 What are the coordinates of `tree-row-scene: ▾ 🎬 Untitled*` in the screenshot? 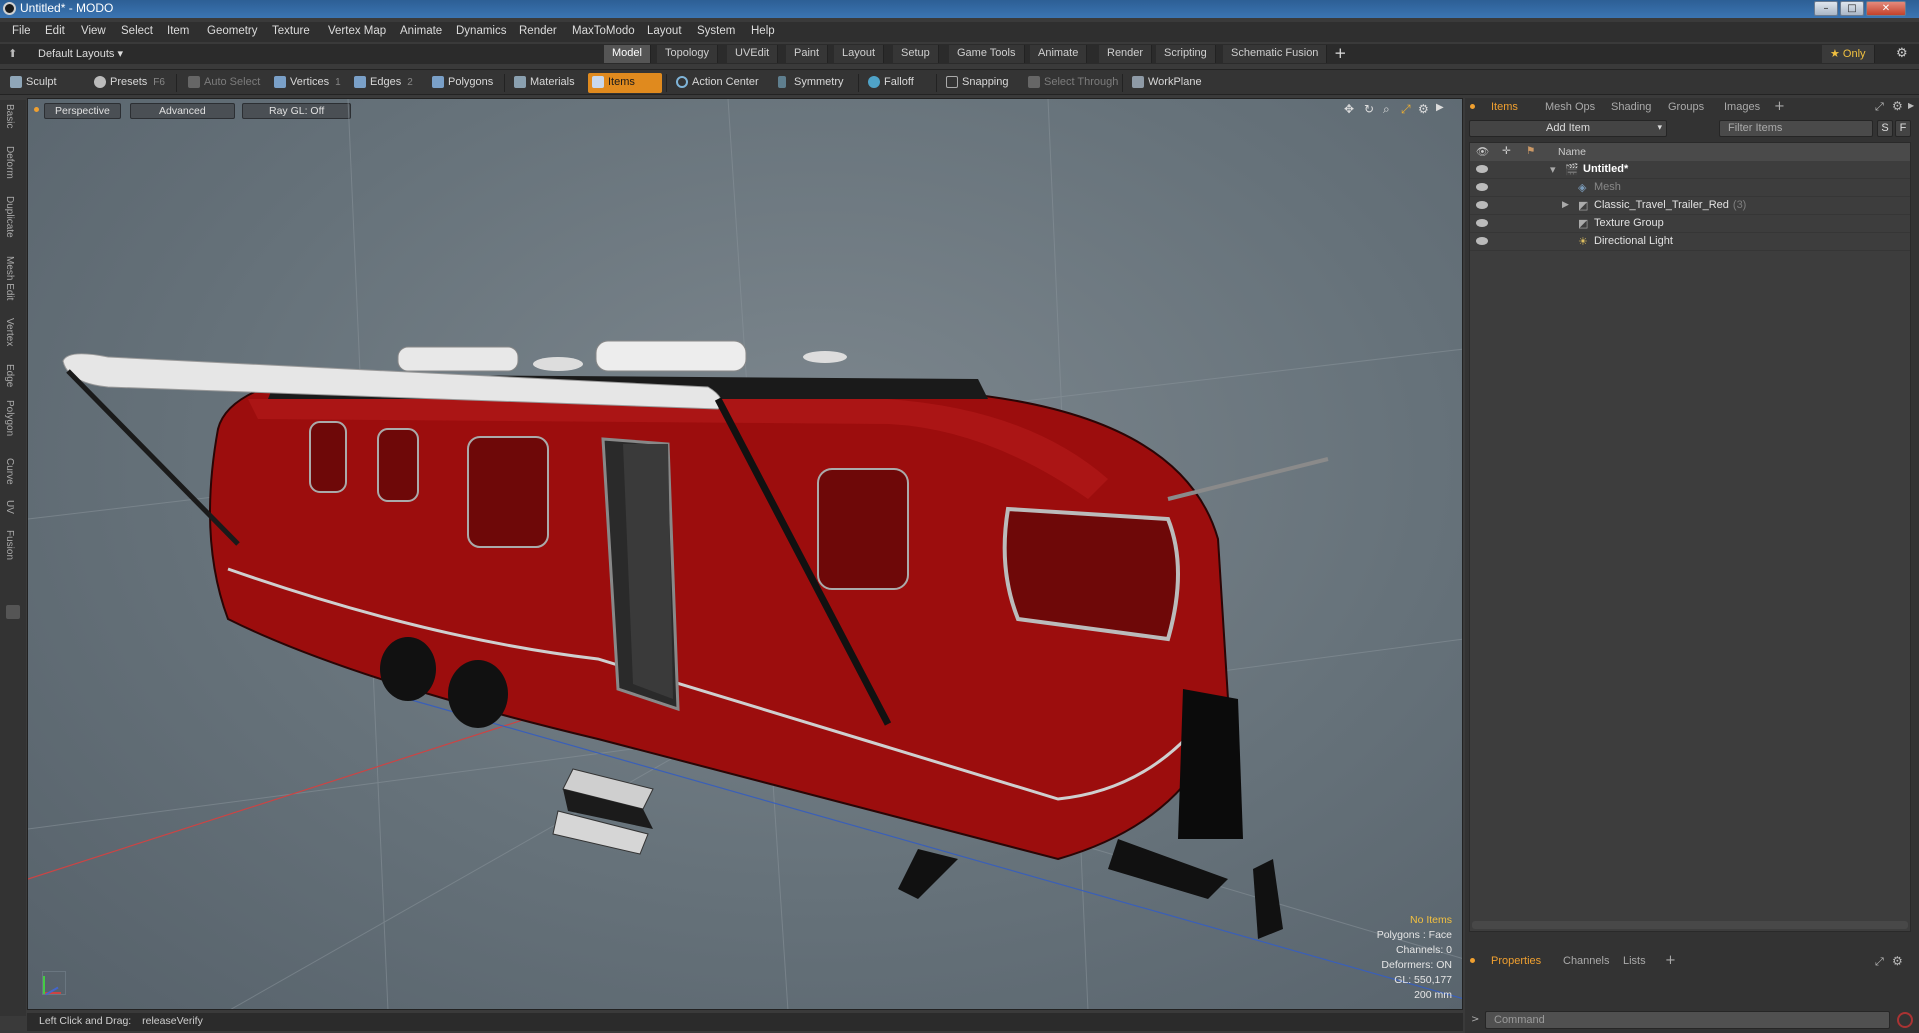 It's located at (1690, 170).